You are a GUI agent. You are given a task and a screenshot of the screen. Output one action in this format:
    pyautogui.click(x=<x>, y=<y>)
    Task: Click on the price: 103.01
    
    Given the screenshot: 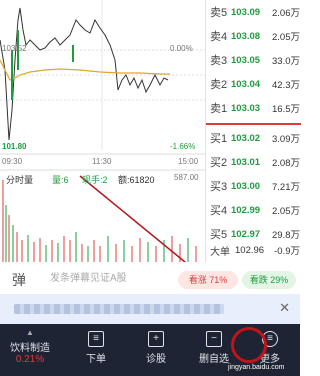 What is the action you would take?
    pyautogui.click(x=246, y=162)
    